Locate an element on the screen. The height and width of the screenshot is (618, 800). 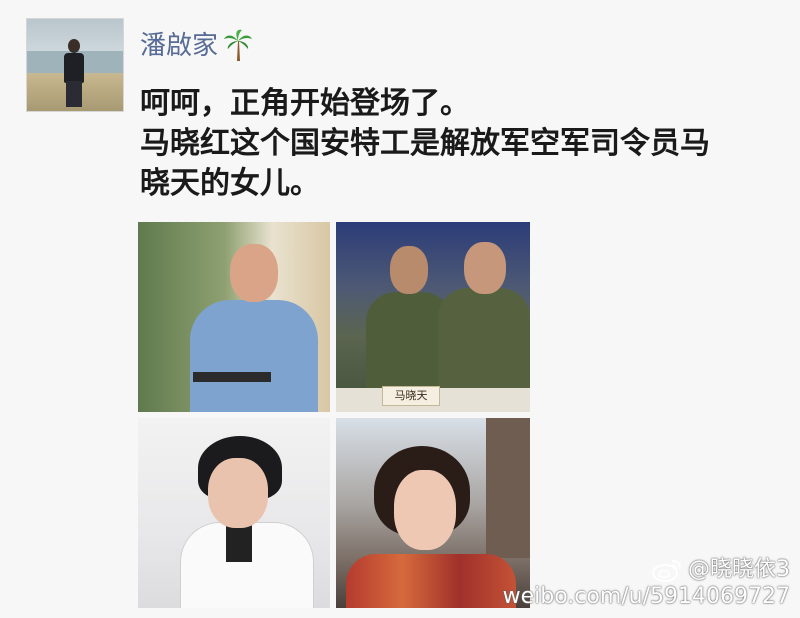
avatar-person-head is located at coordinates (74, 46).